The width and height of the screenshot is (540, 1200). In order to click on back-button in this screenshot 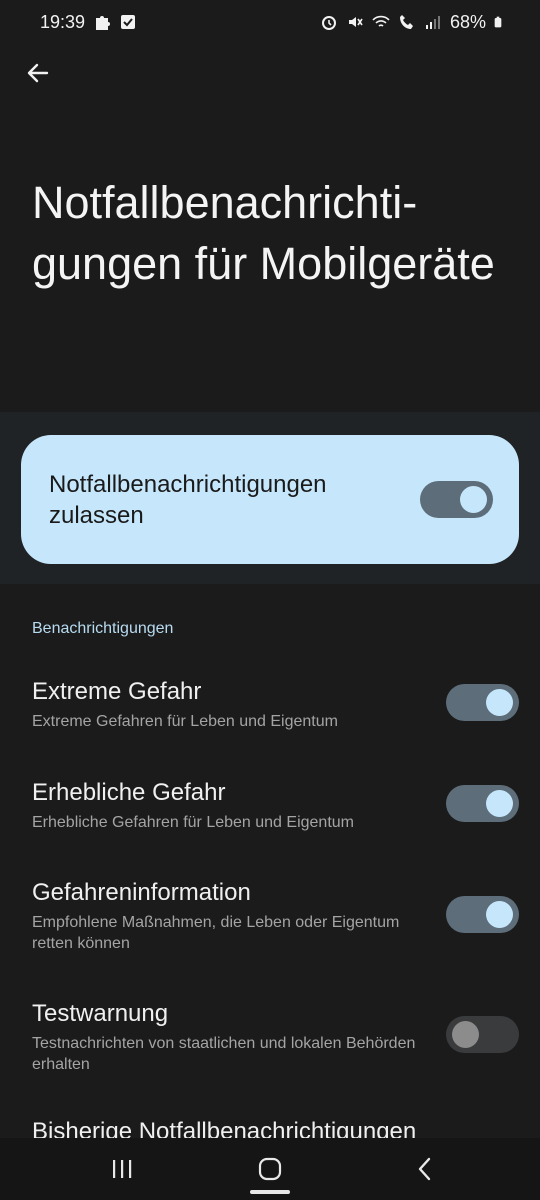, I will do `click(38, 73)`.